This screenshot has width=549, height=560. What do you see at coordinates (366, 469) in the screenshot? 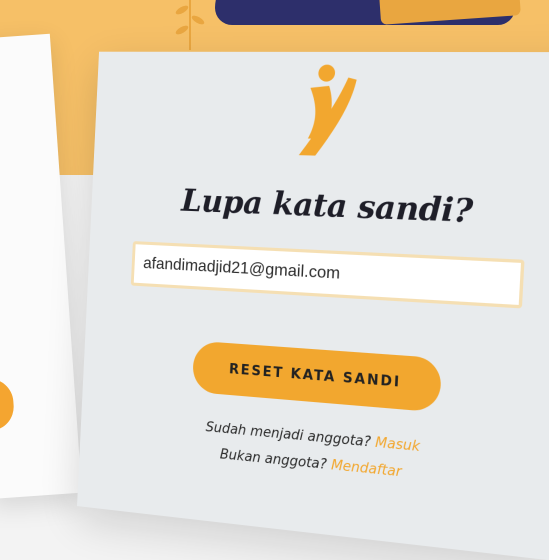
I see `register-link: Mendaftar` at bounding box center [366, 469].